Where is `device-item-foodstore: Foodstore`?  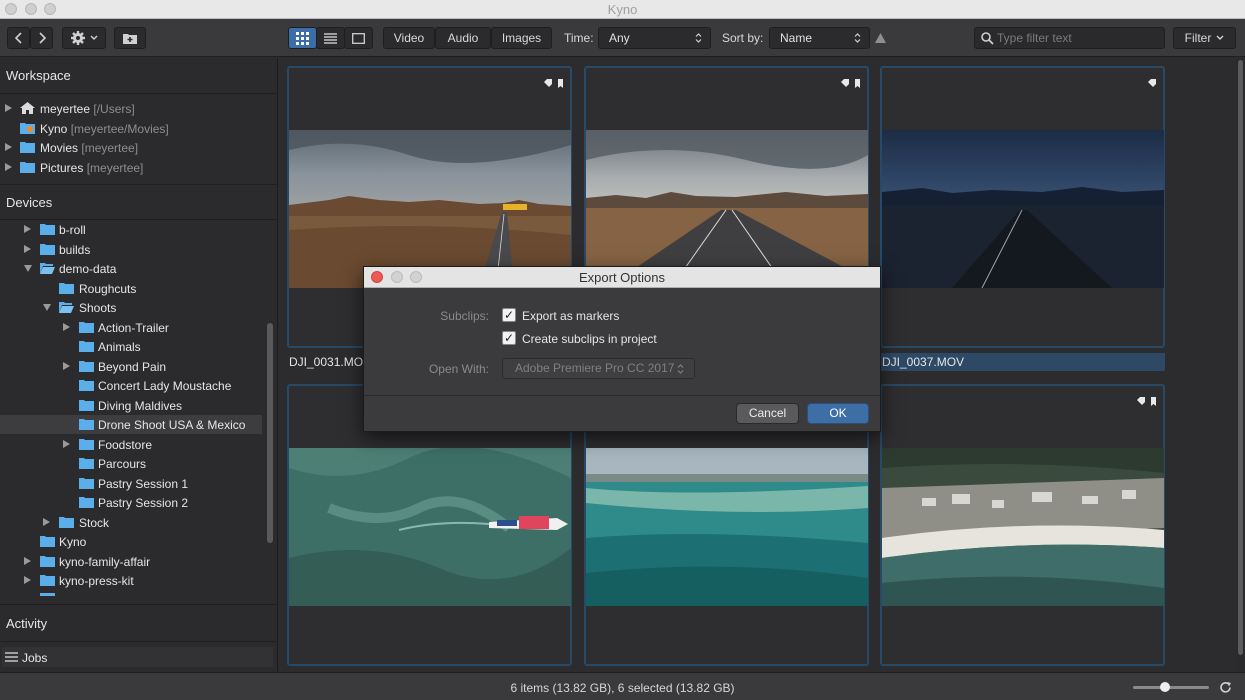 device-item-foodstore: Foodstore is located at coordinates (131, 444).